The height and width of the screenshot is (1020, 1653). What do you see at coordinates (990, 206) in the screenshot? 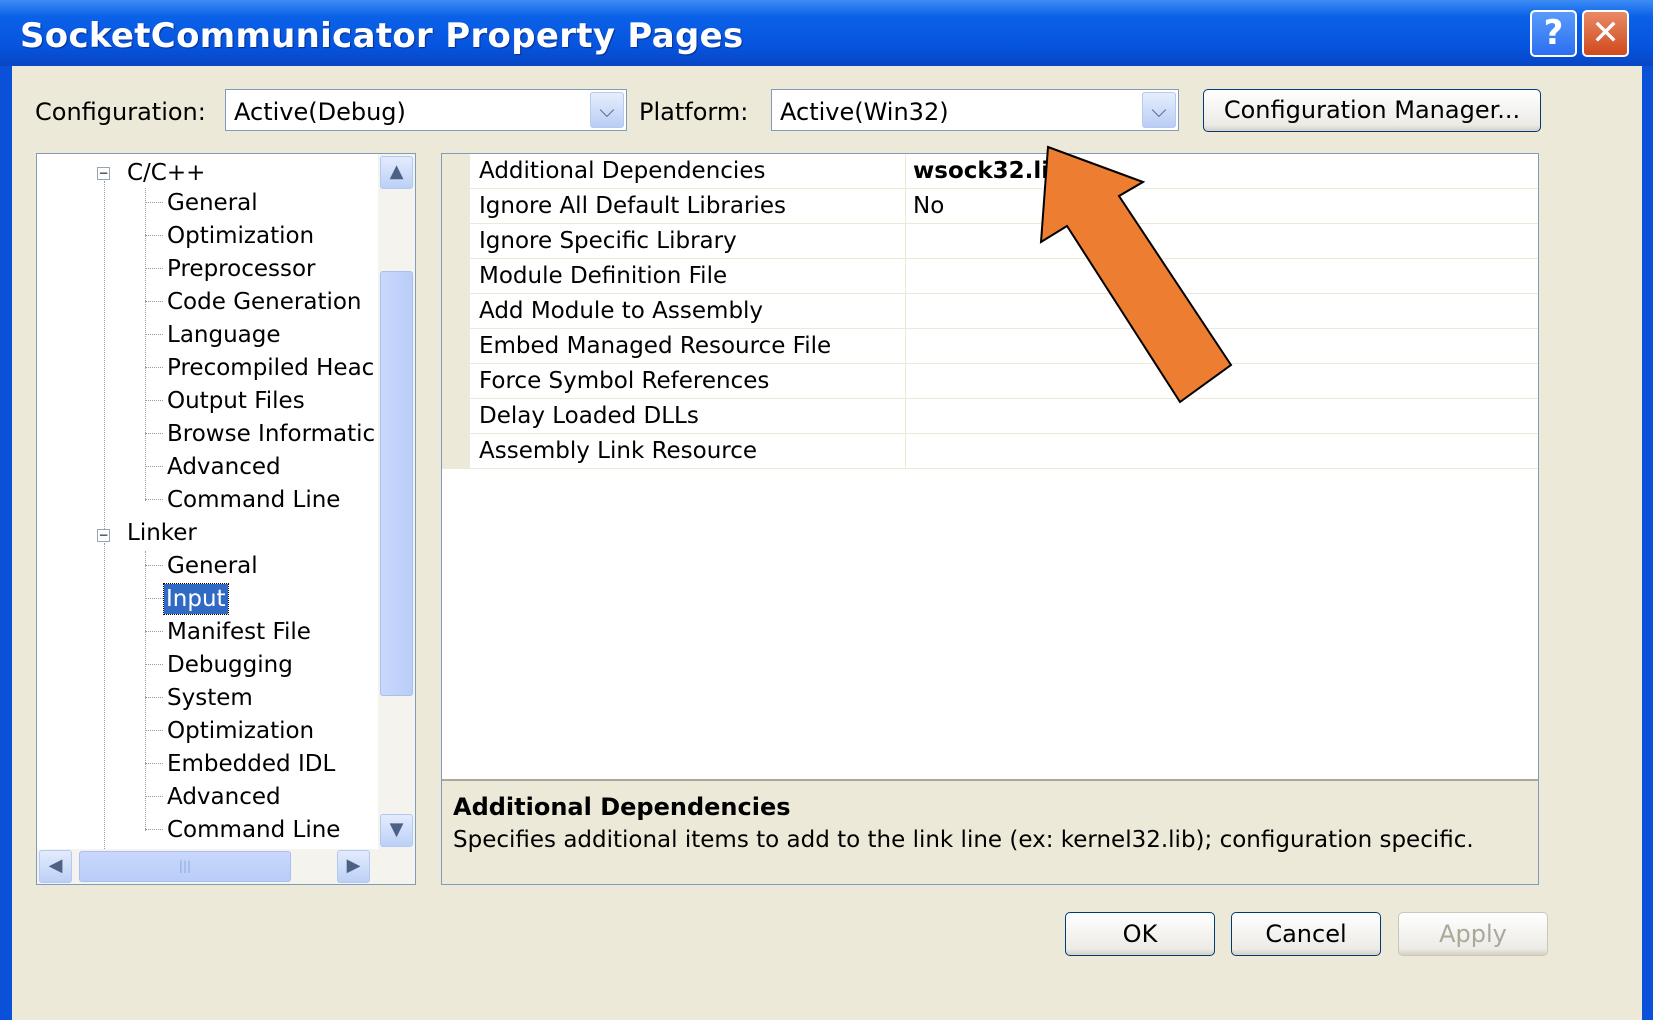
I see `property-row: Ignore All Default Libraries No` at bounding box center [990, 206].